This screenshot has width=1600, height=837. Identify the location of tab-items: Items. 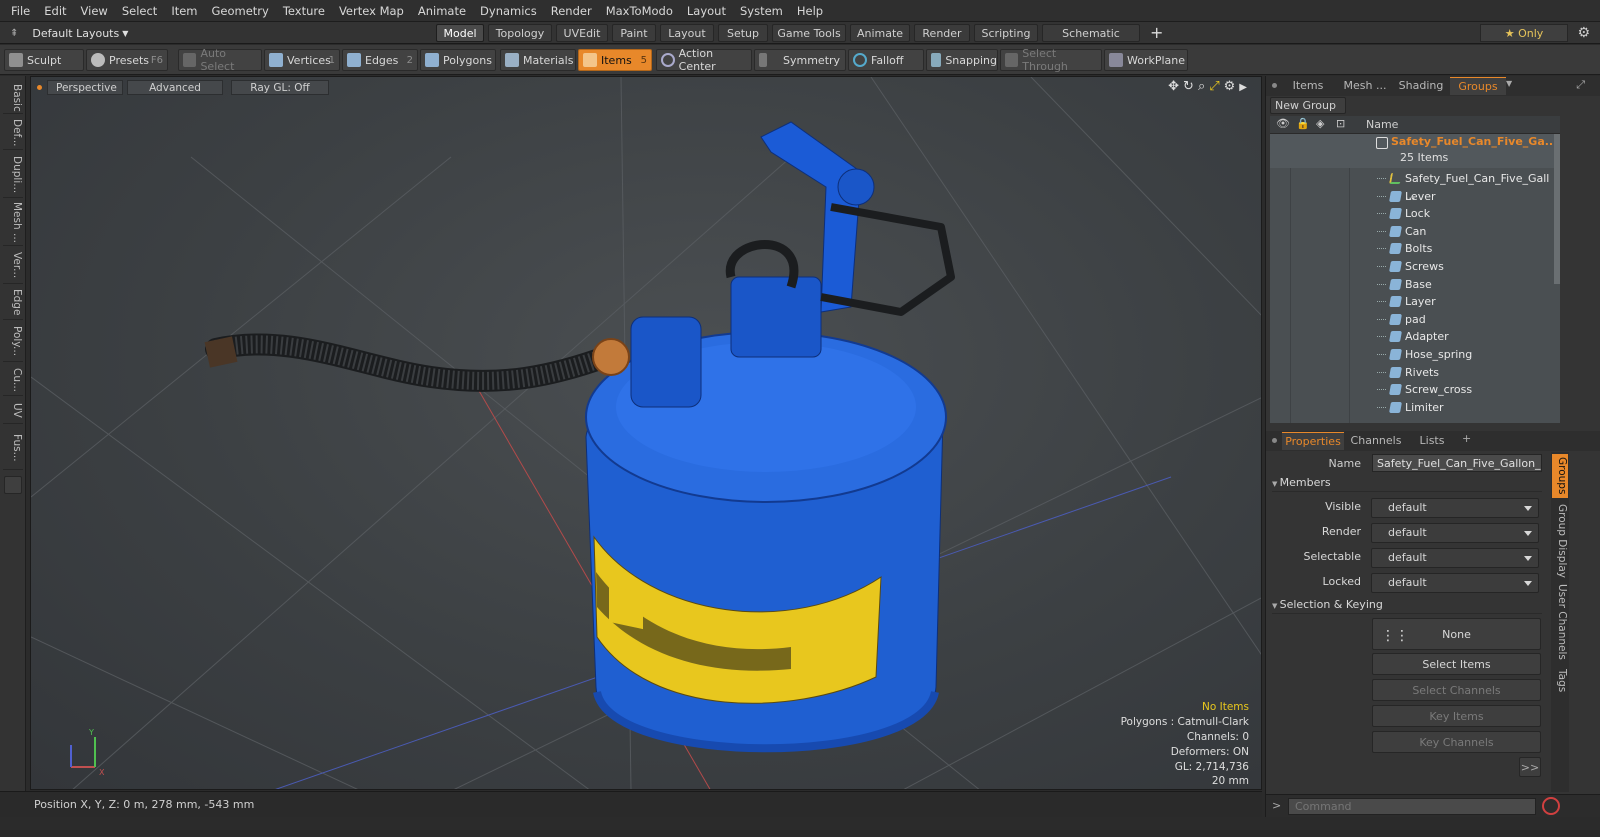
(1308, 86).